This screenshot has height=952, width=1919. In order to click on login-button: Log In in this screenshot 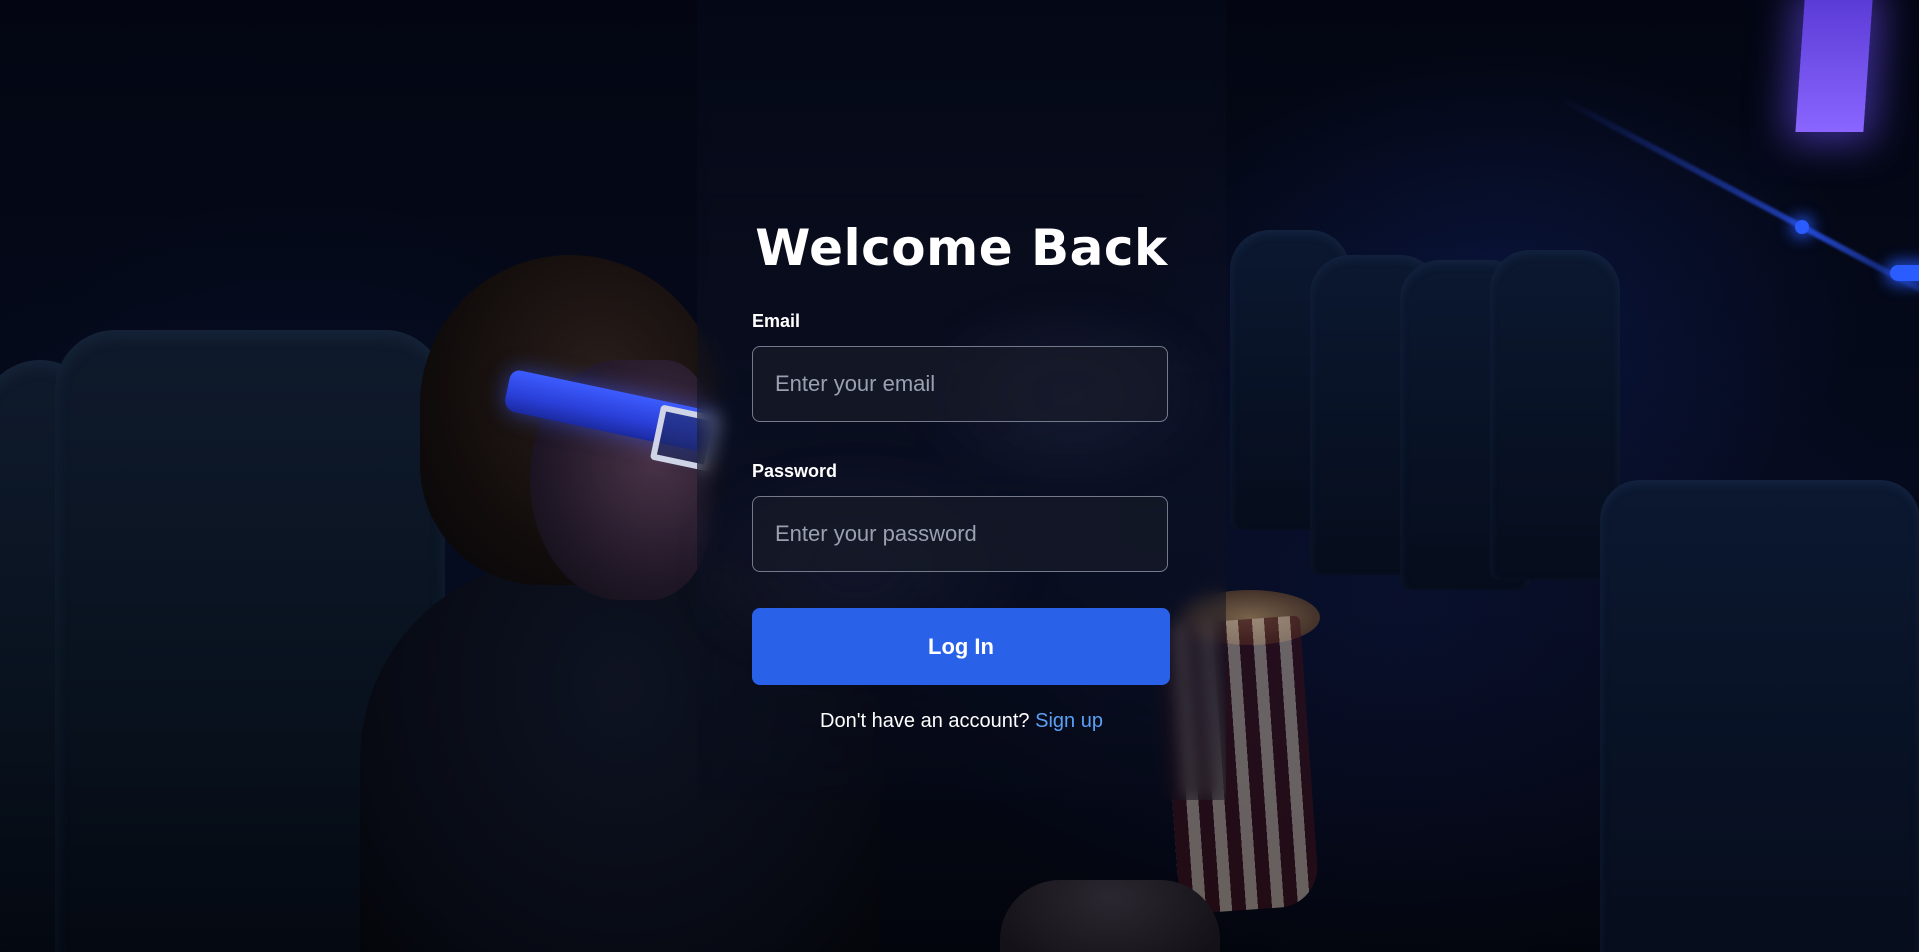, I will do `click(961, 646)`.